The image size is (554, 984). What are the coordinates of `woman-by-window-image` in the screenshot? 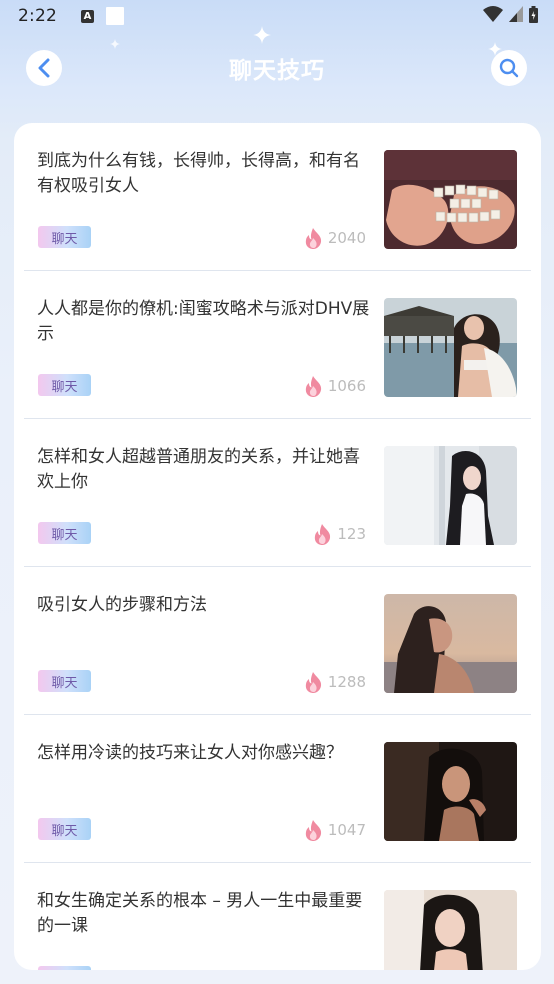 It's located at (450, 495).